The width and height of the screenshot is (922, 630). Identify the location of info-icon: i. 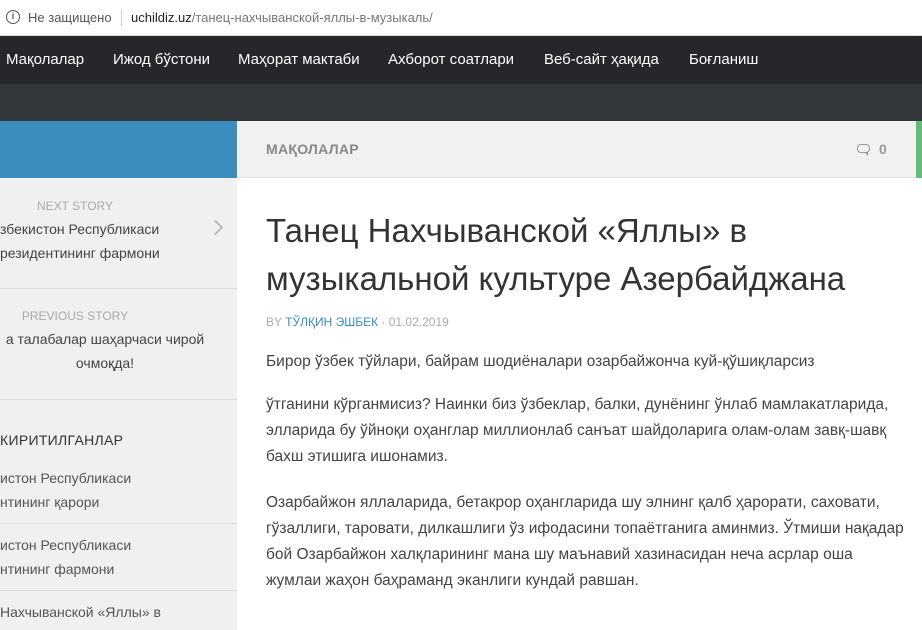
(13, 17).